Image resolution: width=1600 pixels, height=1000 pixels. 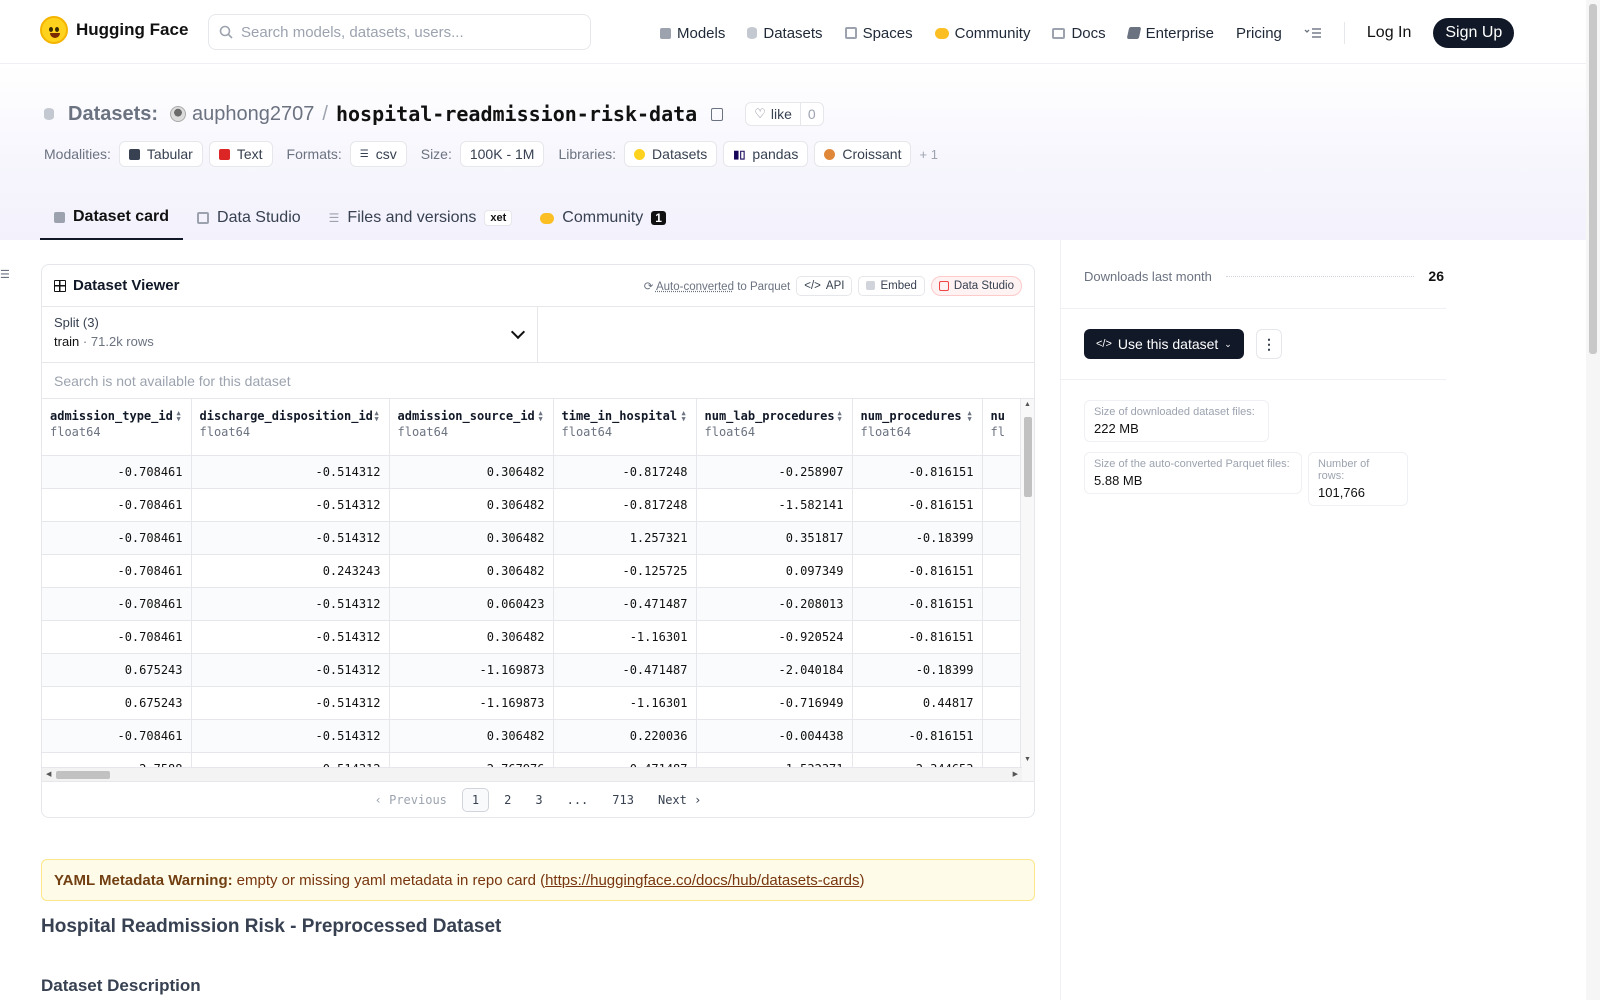 What do you see at coordinates (1313, 33) in the screenshot?
I see `nav-more-menu` at bounding box center [1313, 33].